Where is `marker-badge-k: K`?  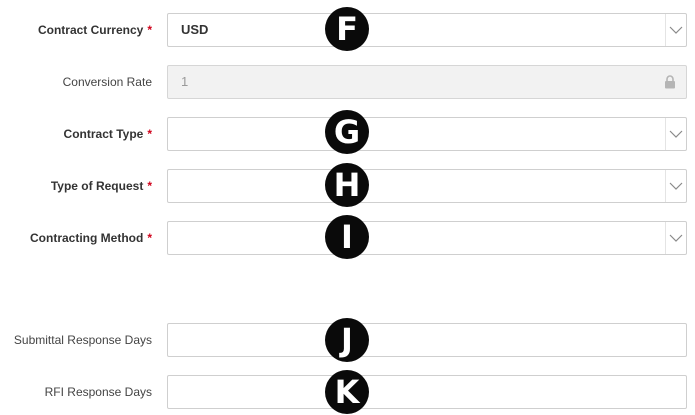 marker-badge-k: K is located at coordinates (347, 392).